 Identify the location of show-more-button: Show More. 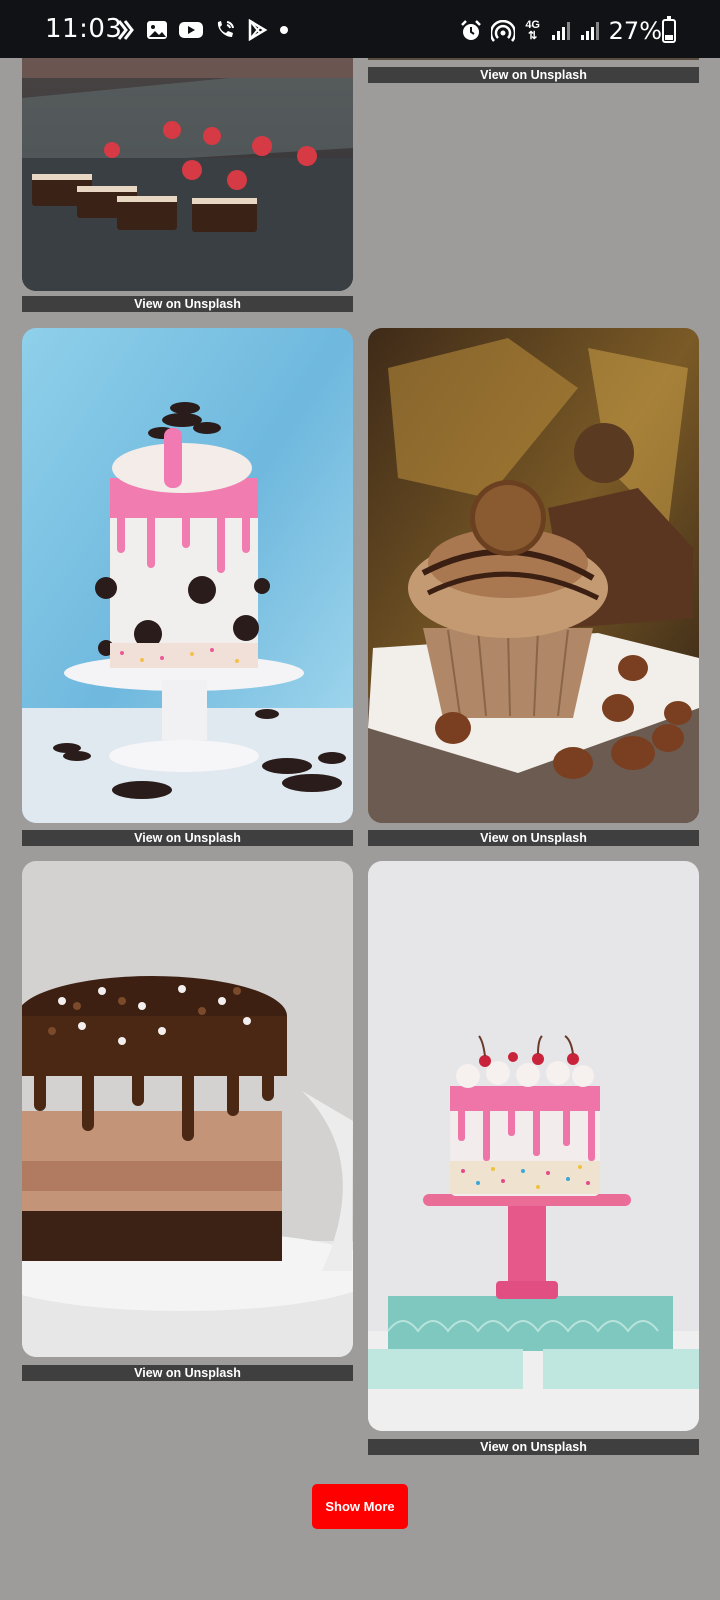
(360, 1506).